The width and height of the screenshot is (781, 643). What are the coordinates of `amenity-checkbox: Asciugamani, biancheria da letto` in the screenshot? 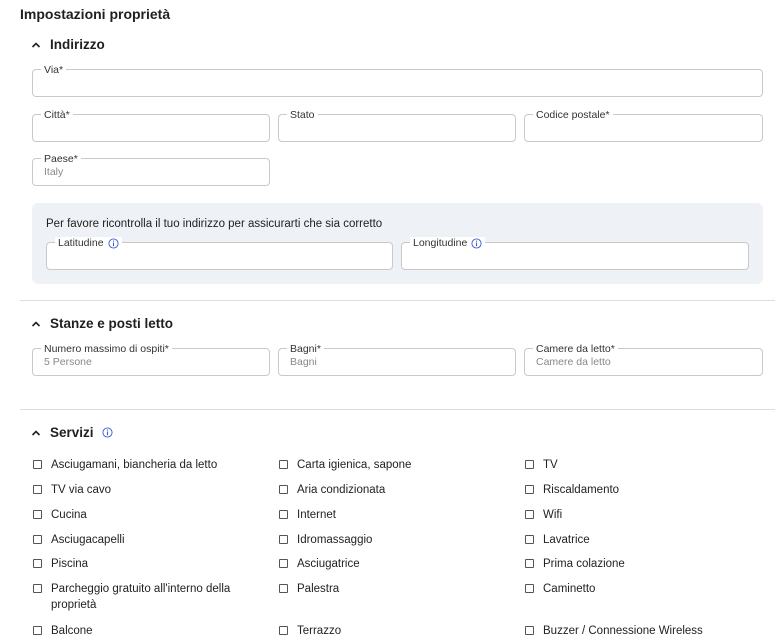 It's located at (138, 465).